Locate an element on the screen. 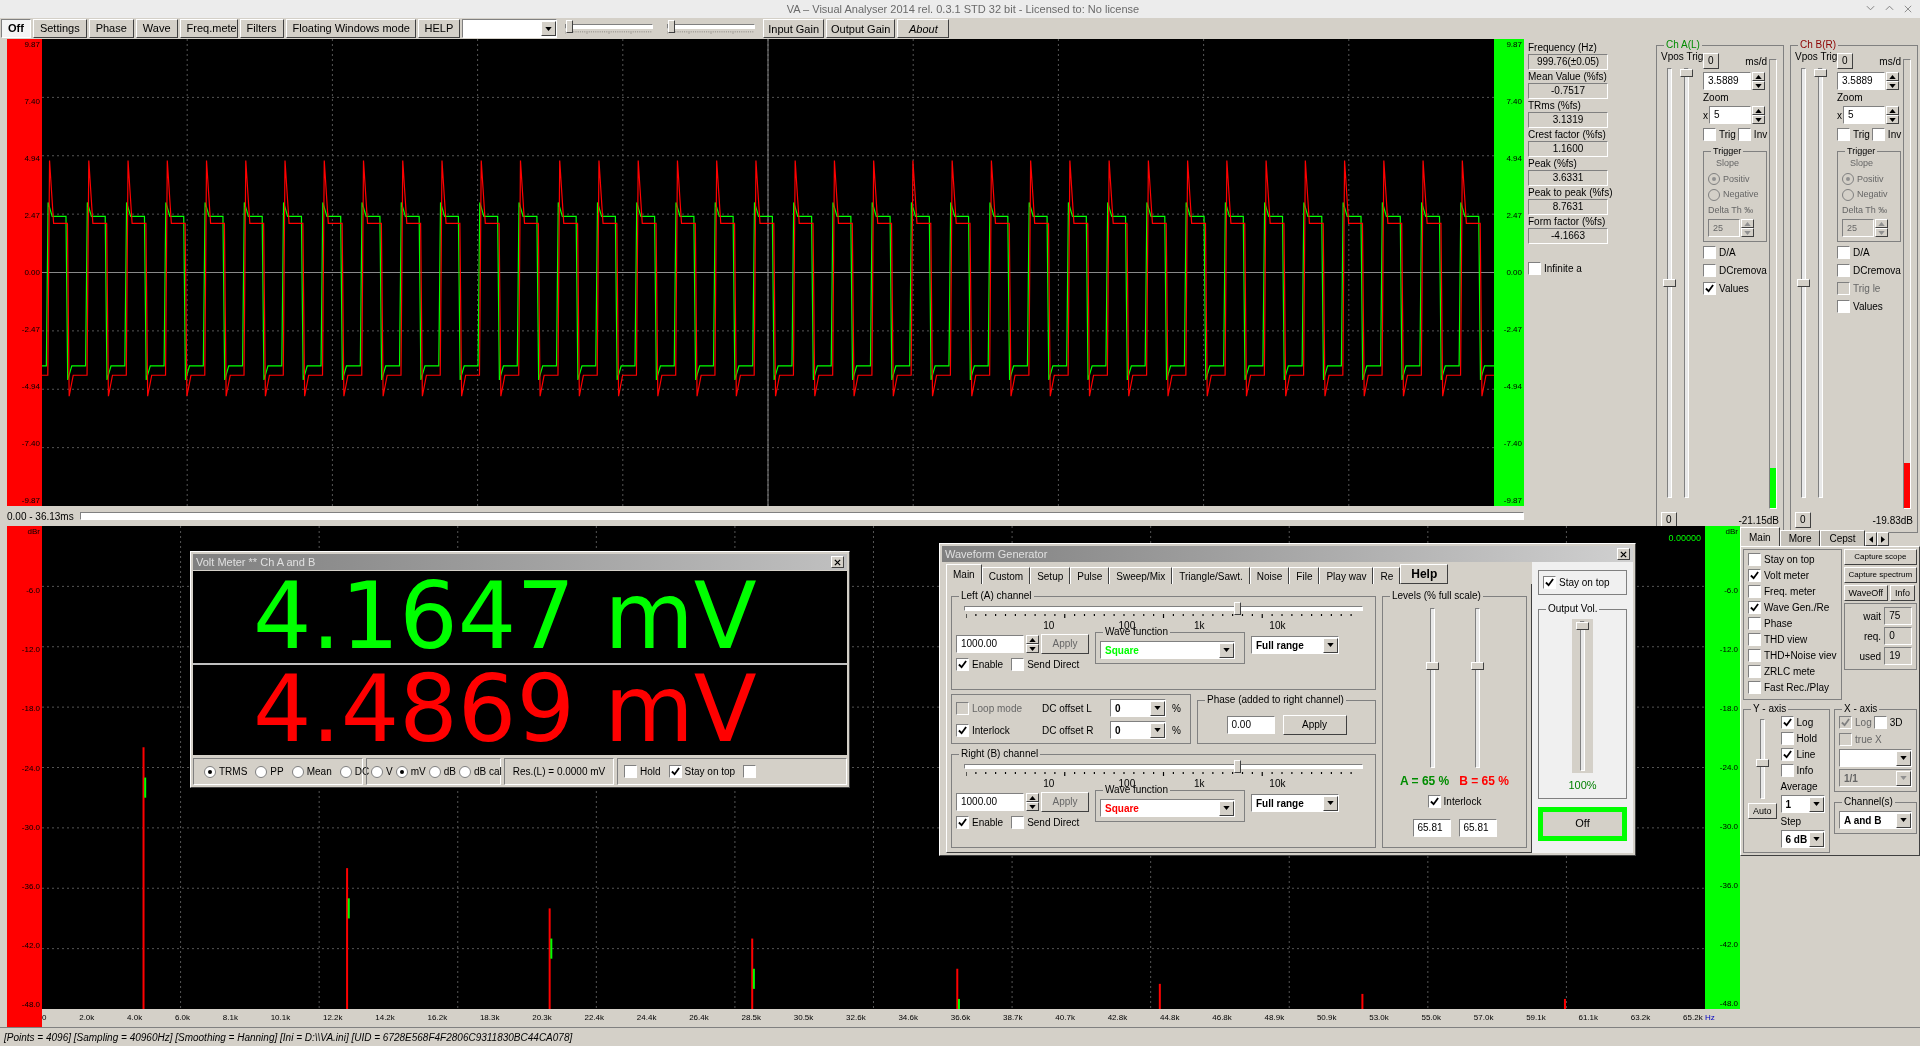  about-button: About is located at coordinates (923, 28).